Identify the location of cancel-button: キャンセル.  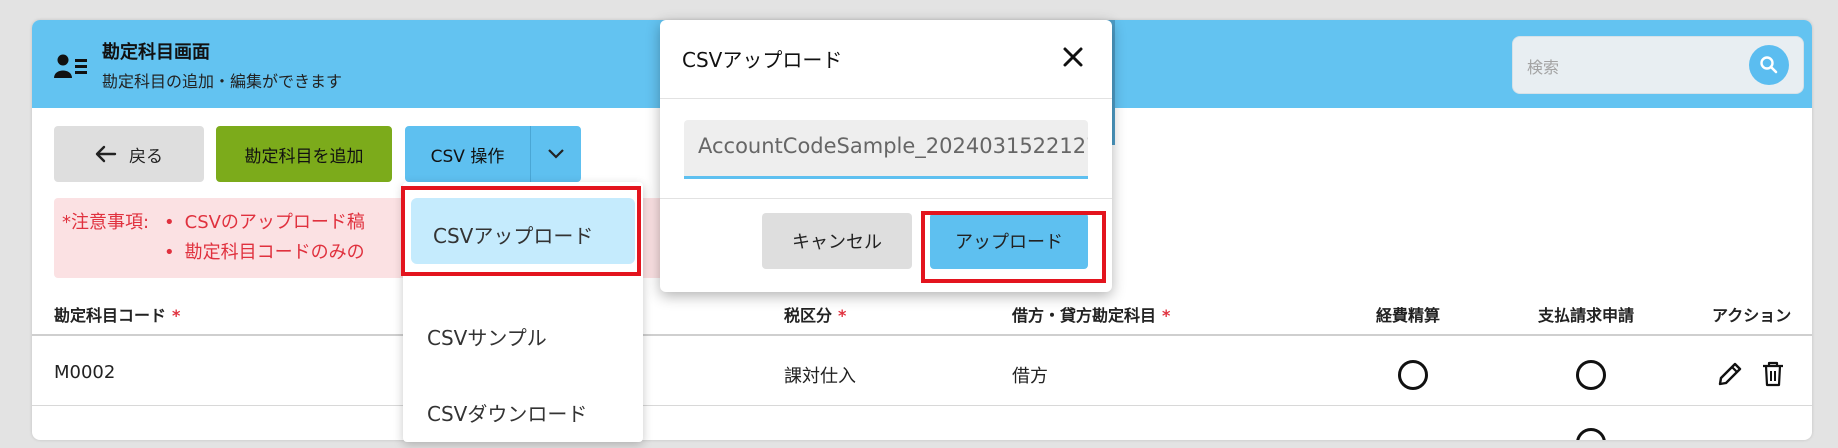
(837, 241).